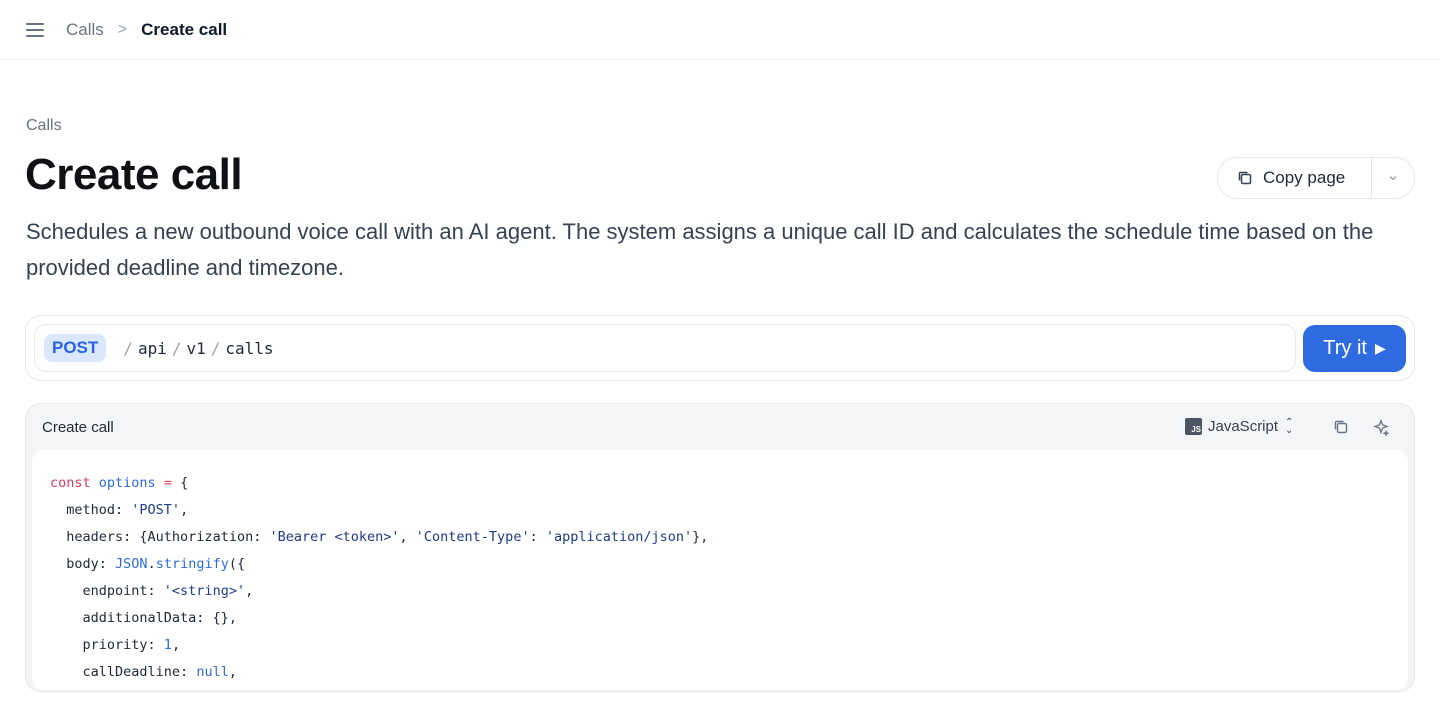 This screenshot has height=720, width=1440. I want to click on method-badge: POST, so click(75, 348).